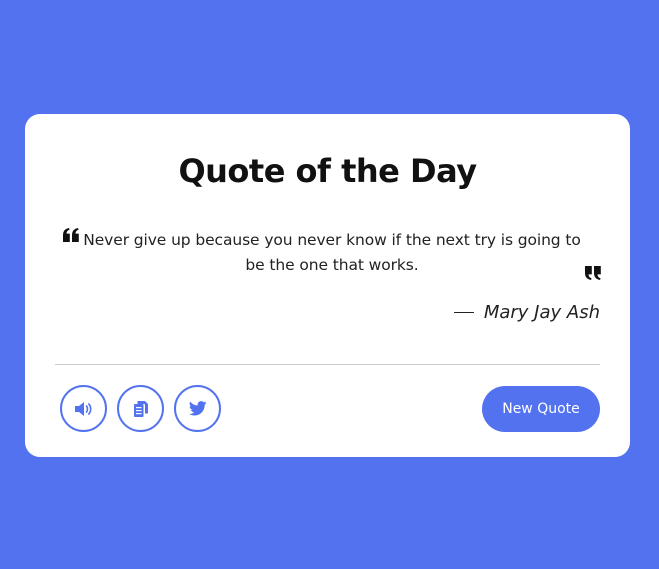 This screenshot has height=569, width=659. I want to click on action-buttons, so click(140, 408).